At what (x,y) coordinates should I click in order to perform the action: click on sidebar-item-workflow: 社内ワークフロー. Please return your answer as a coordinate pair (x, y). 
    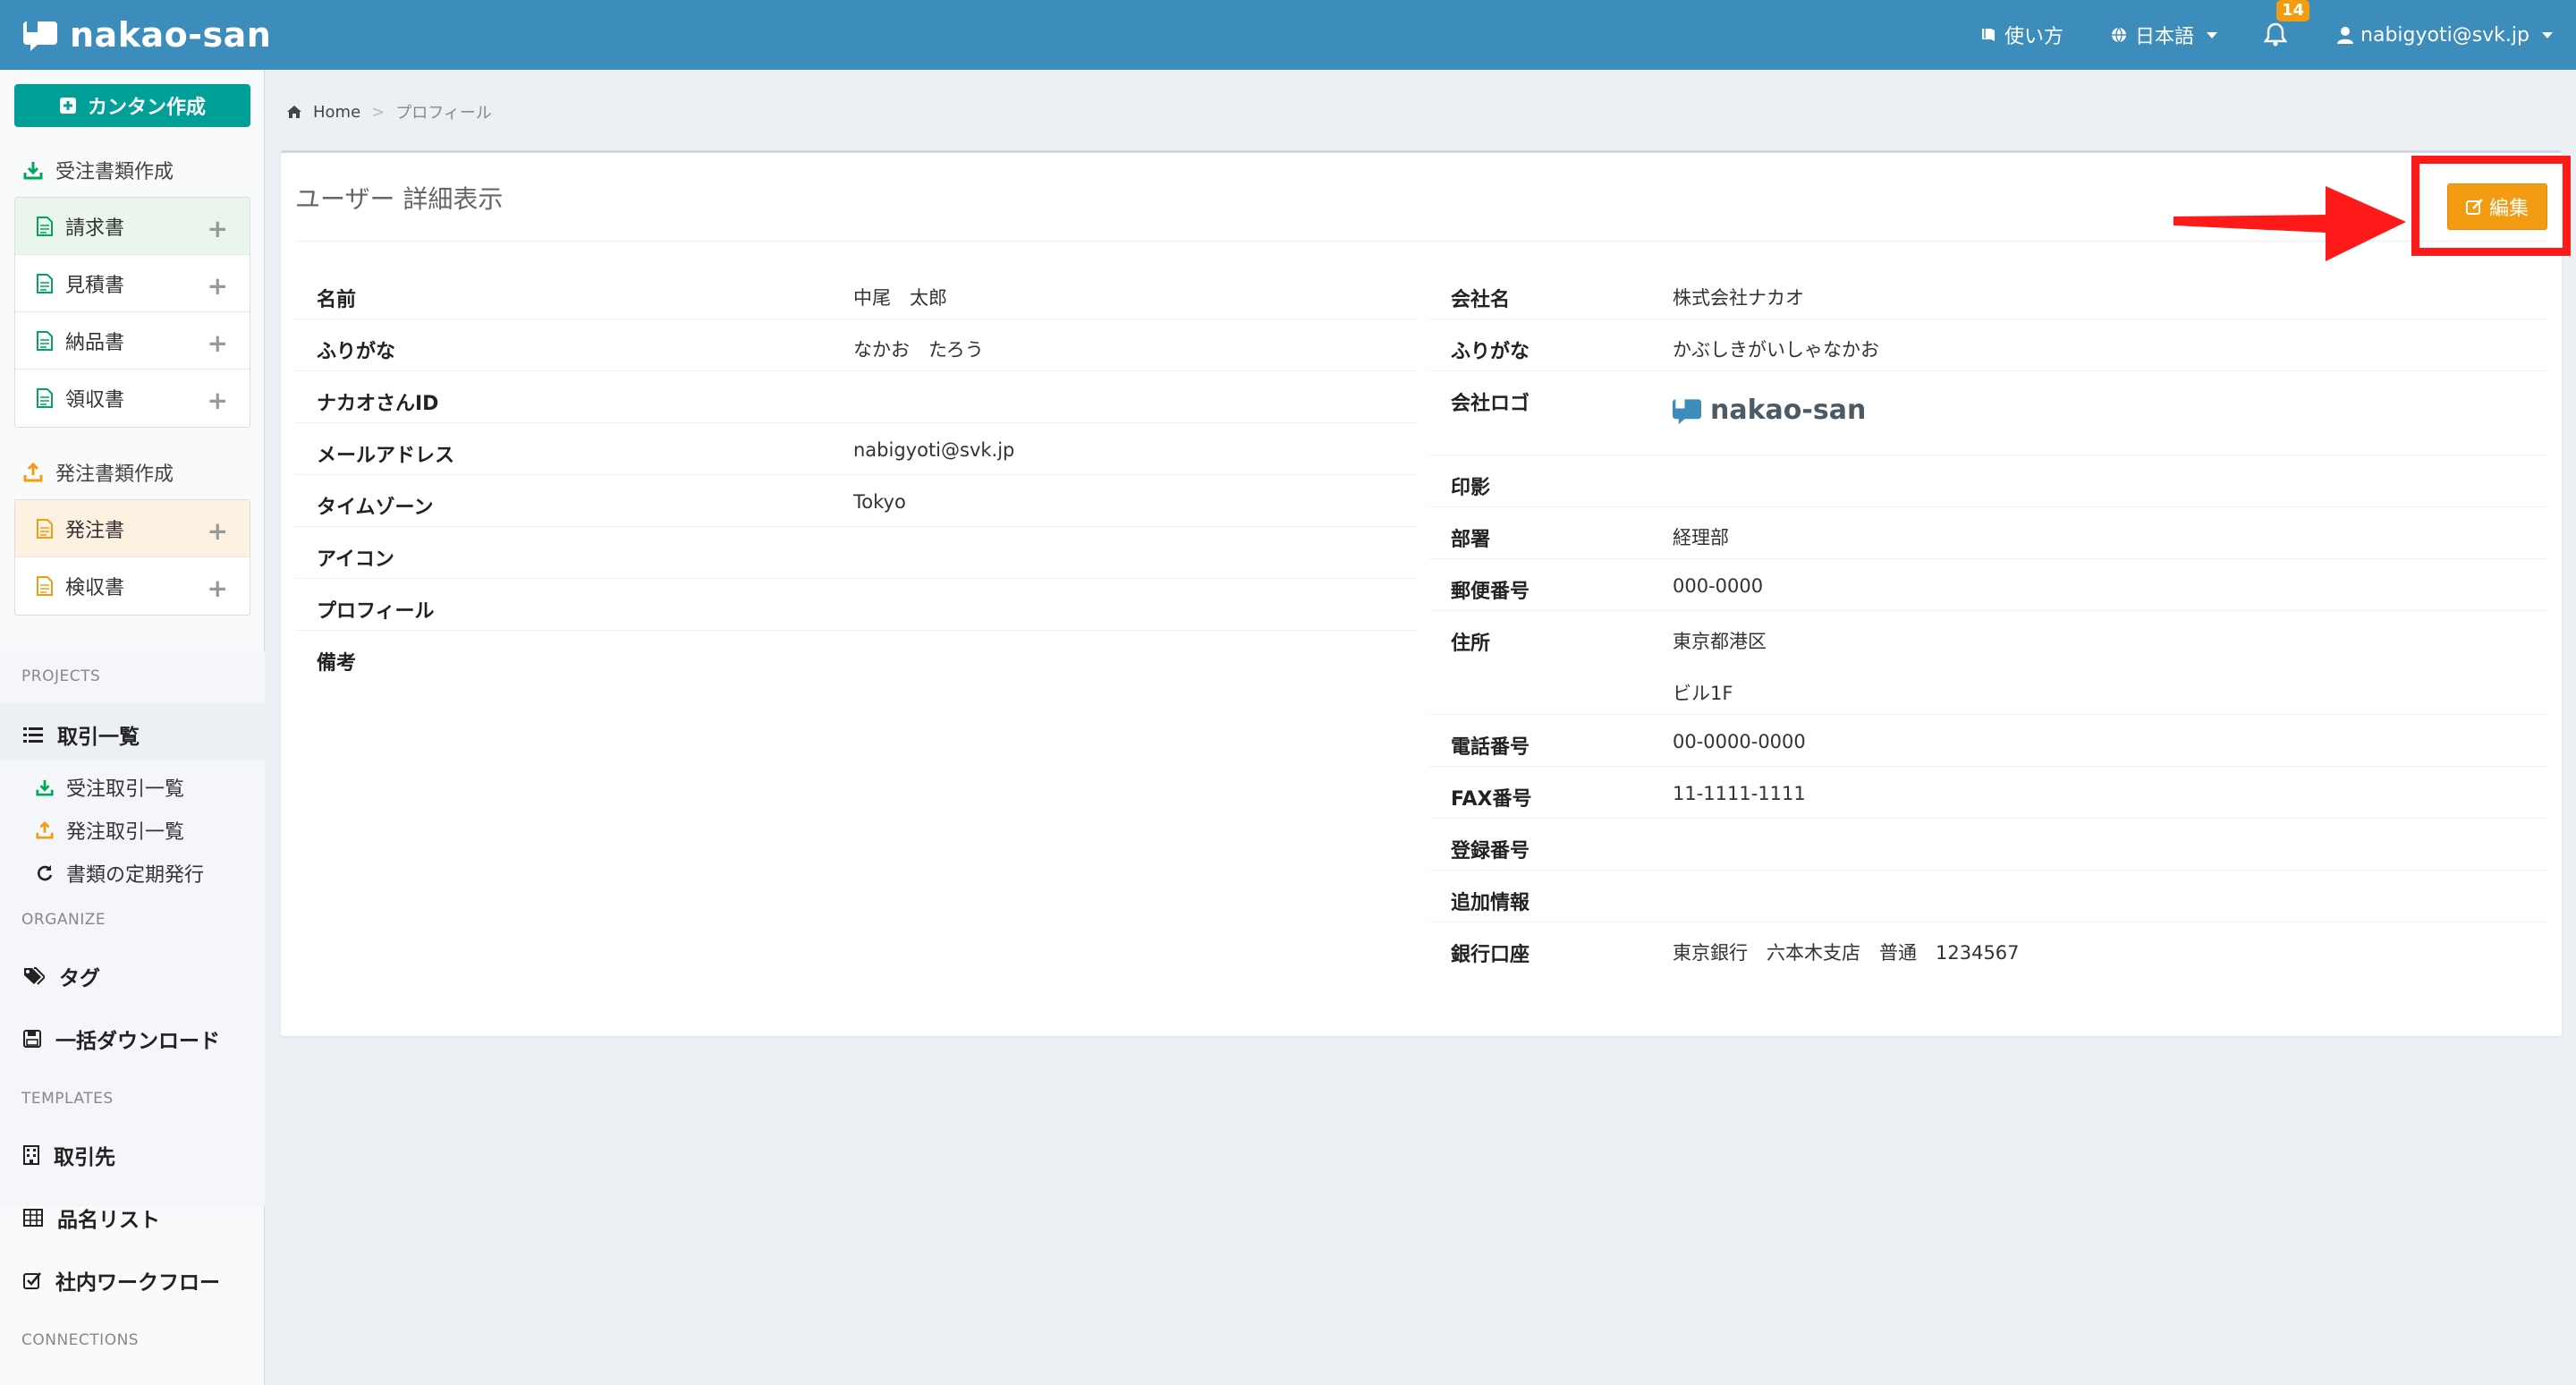
    Looking at the image, I should click on (121, 1280).